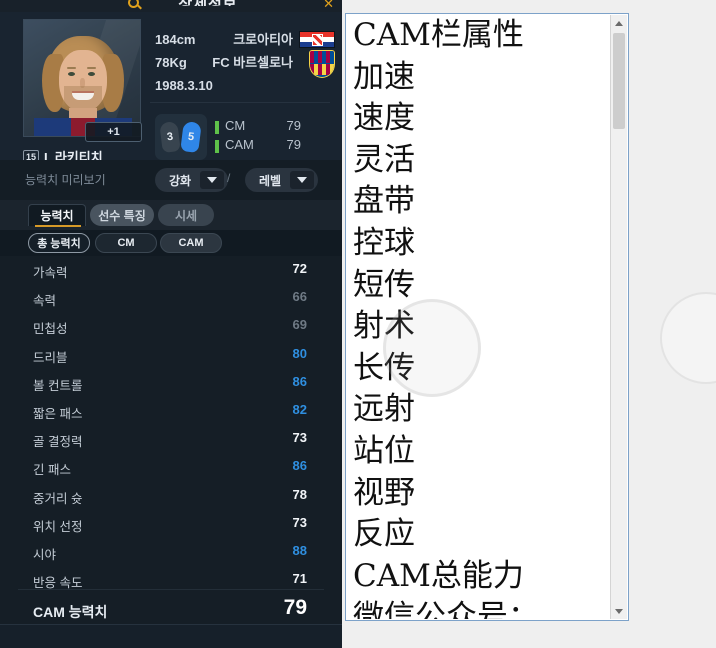  Describe the element at coordinates (384, 201) in the screenshot. I see `text-line: 盘带` at that location.